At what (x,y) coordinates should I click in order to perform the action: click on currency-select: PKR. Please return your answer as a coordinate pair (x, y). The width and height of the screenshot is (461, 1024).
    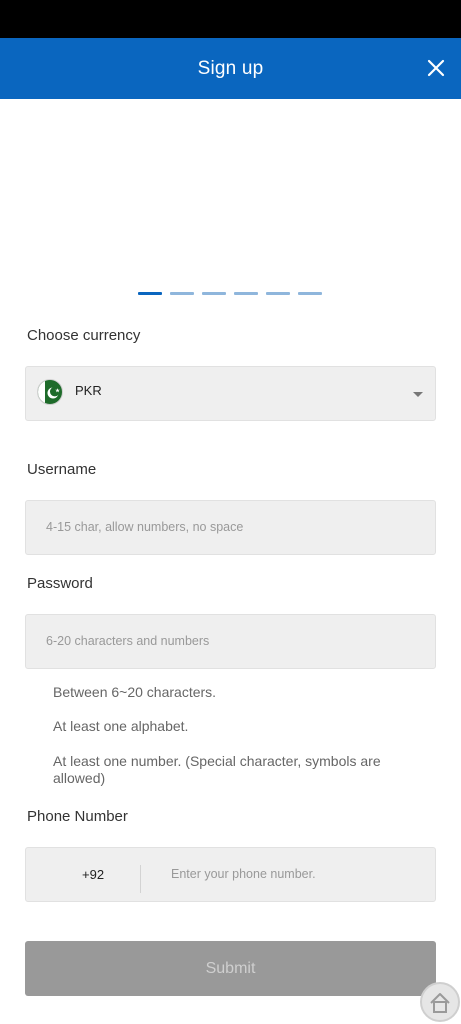
    Looking at the image, I should click on (230, 393).